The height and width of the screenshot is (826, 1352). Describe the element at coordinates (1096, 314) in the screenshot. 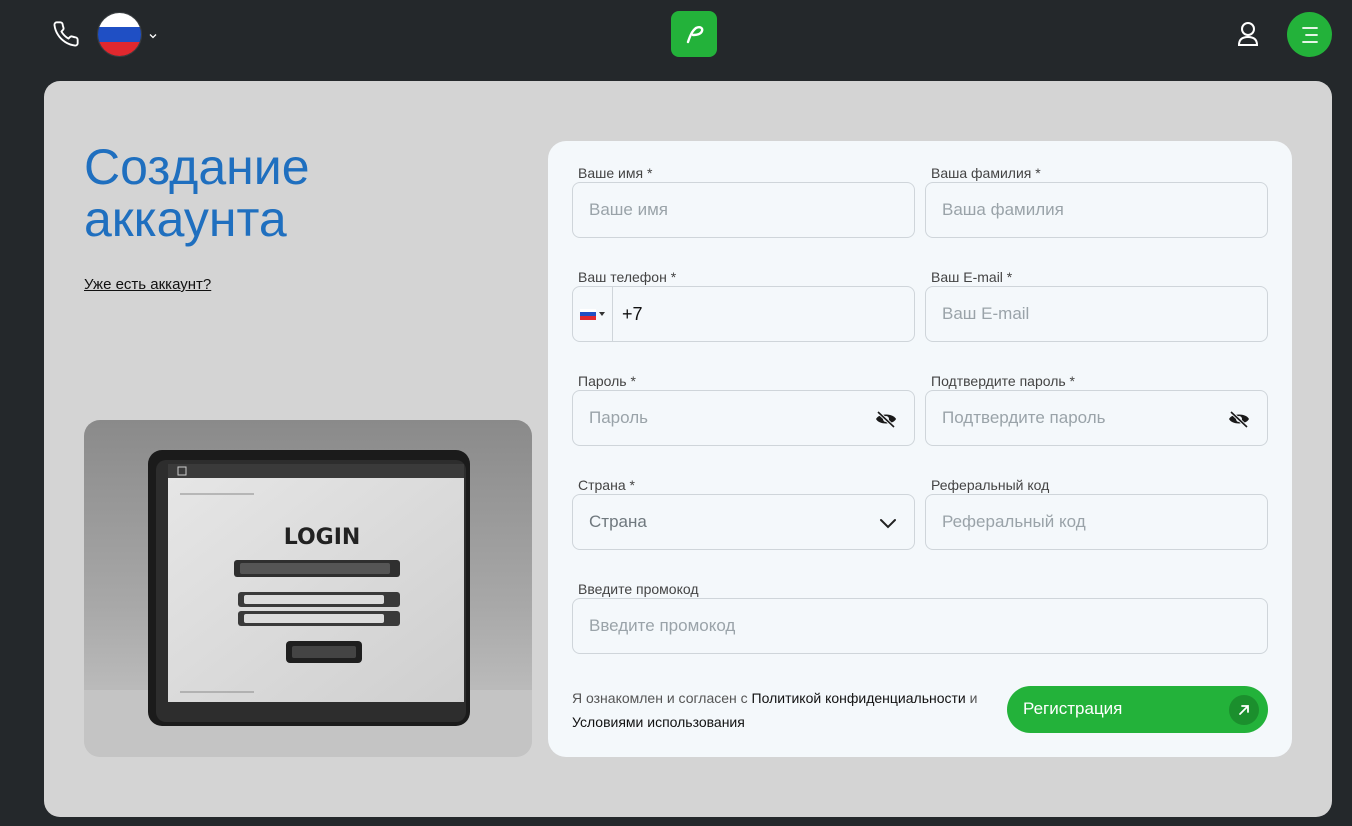

I see `email-input` at that location.